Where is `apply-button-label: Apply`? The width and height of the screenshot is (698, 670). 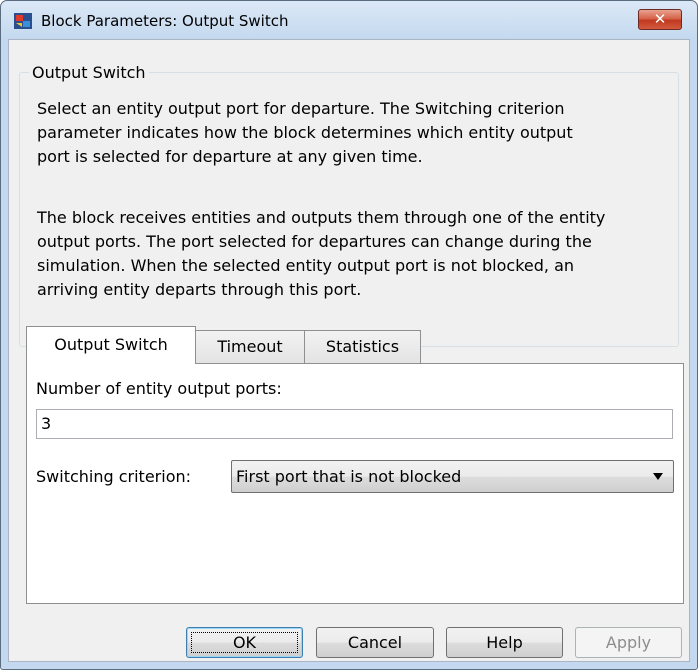 apply-button-label: Apply is located at coordinates (628, 642).